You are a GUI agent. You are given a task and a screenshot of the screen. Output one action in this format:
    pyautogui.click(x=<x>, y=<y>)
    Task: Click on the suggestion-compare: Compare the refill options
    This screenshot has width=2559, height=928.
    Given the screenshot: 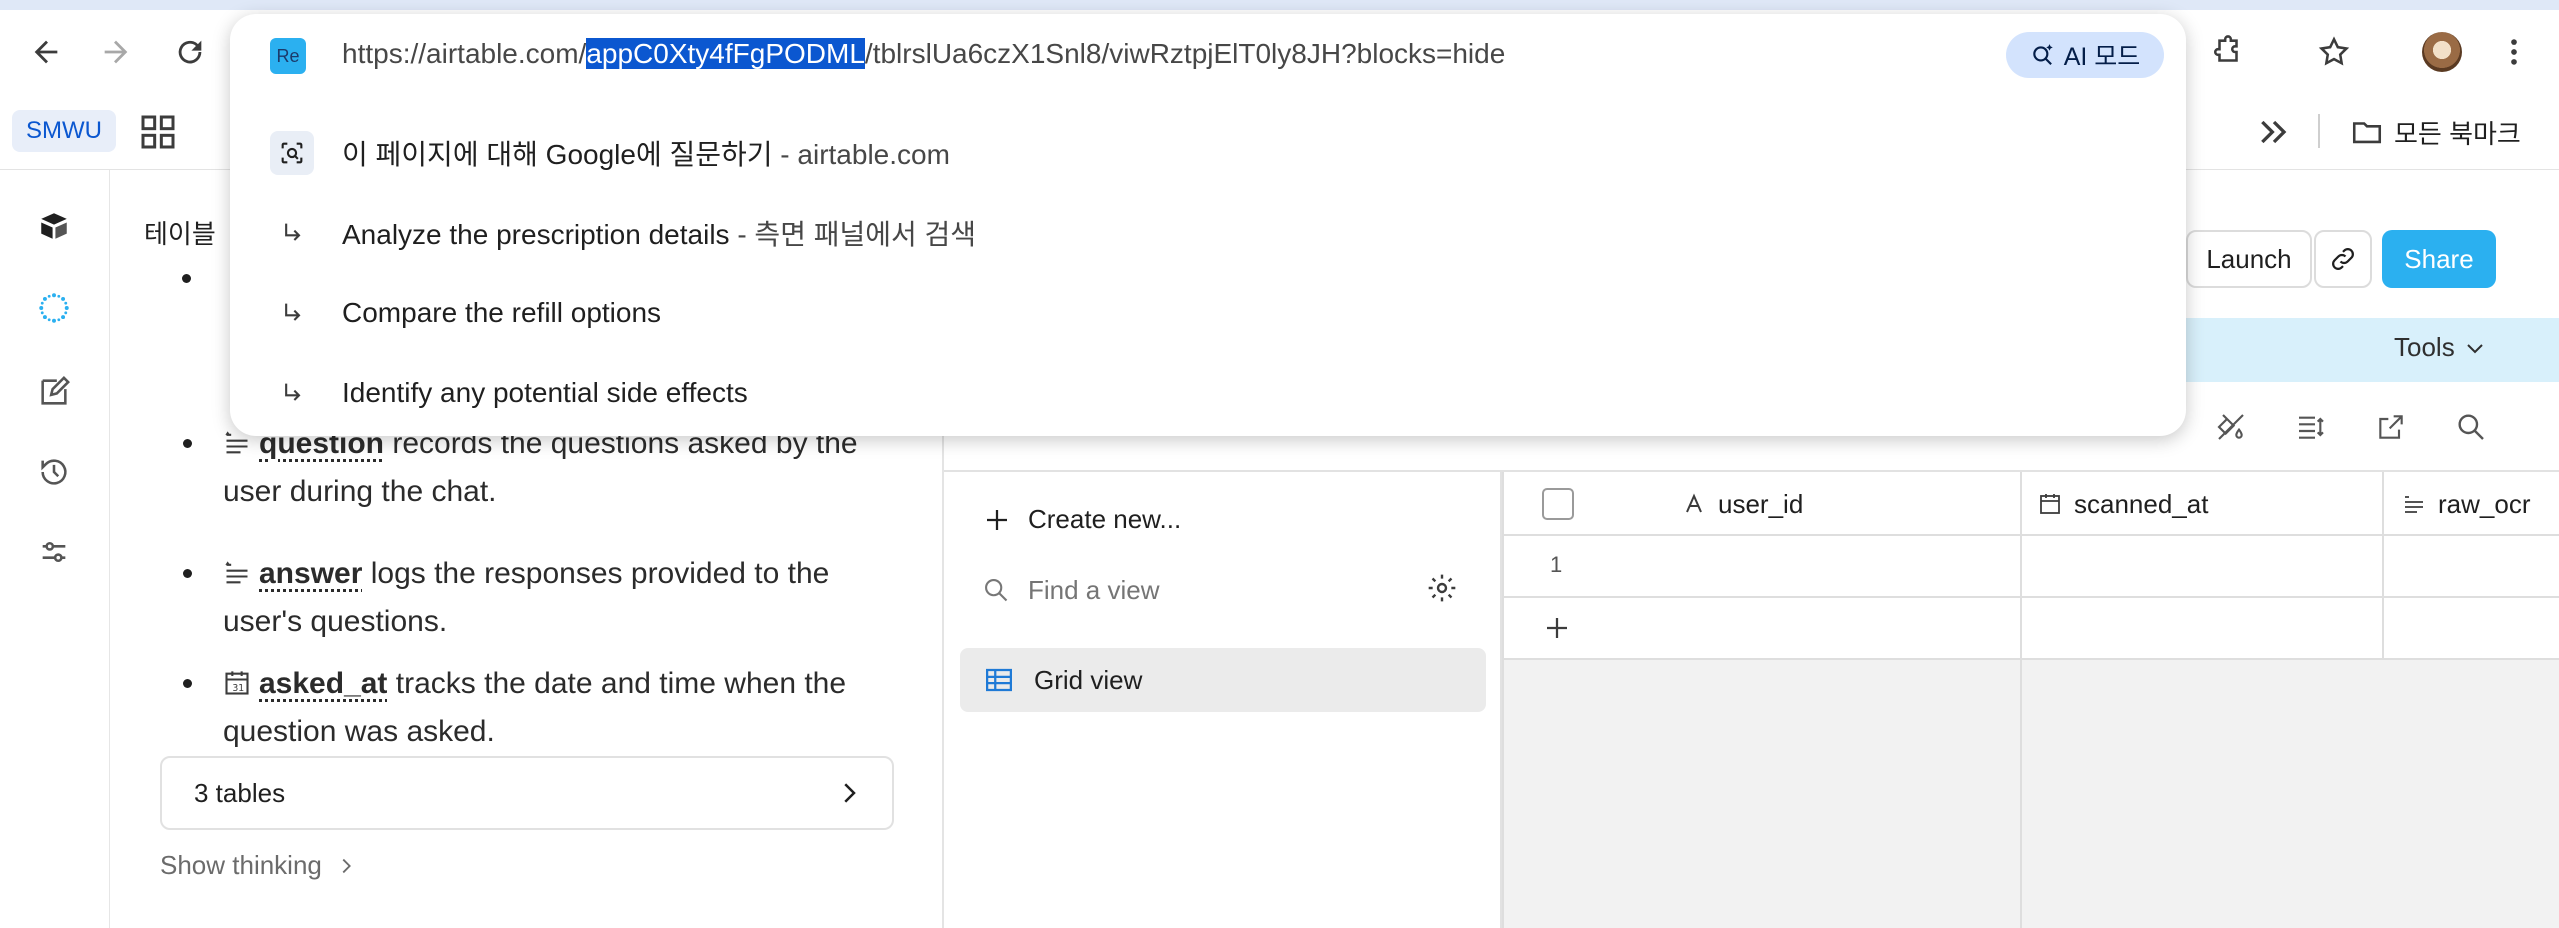 What is the action you would take?
    pyautogui.click(x=1208, y=313)
    